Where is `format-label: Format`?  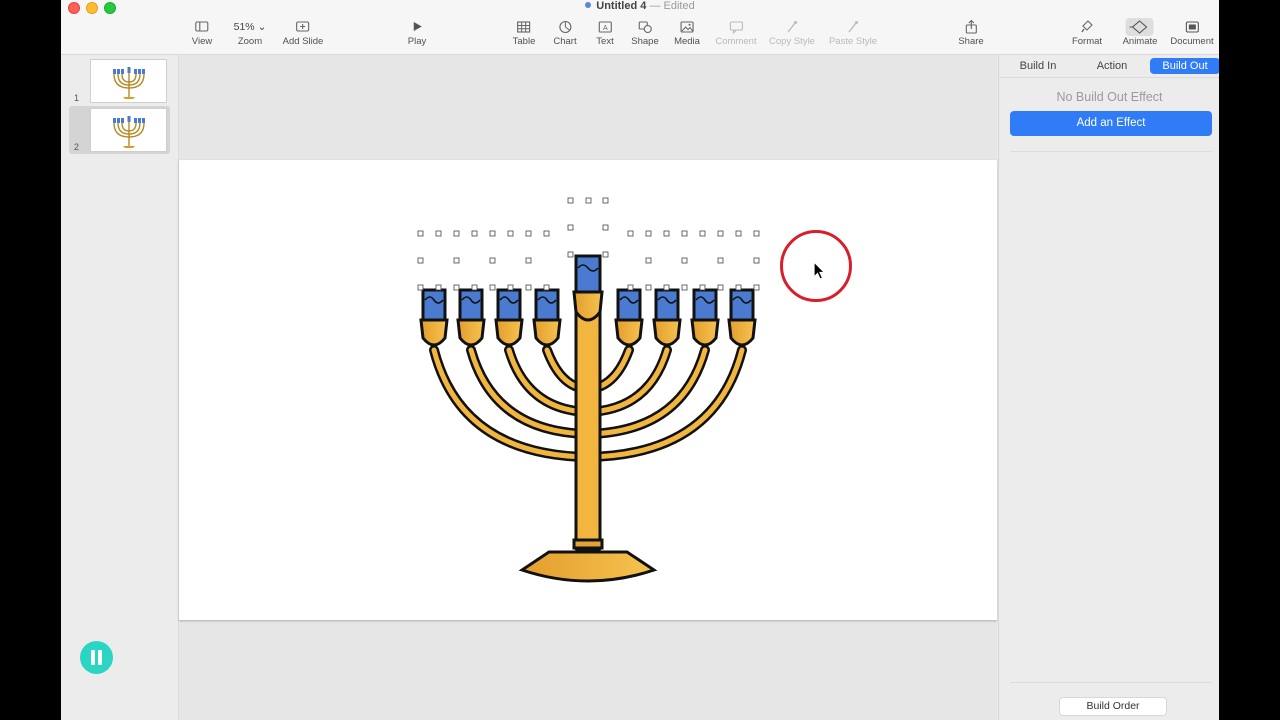
format-label: Format is located at coordinates (1087, 41).